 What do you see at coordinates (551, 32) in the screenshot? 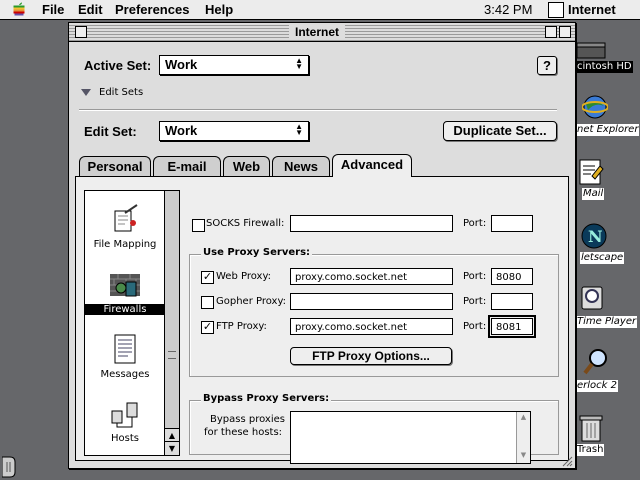
I see `zoom-box-icon` at bounding box center [551, 32].